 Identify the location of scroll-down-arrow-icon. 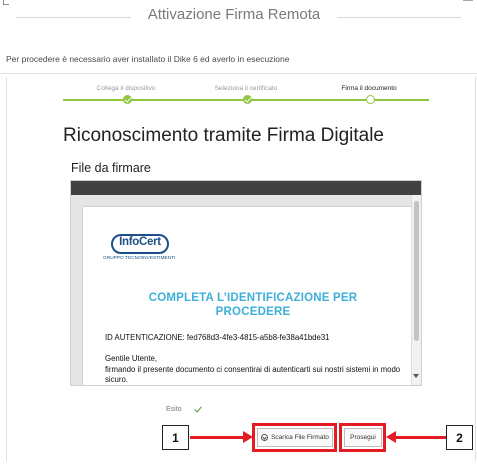
(416, 376).